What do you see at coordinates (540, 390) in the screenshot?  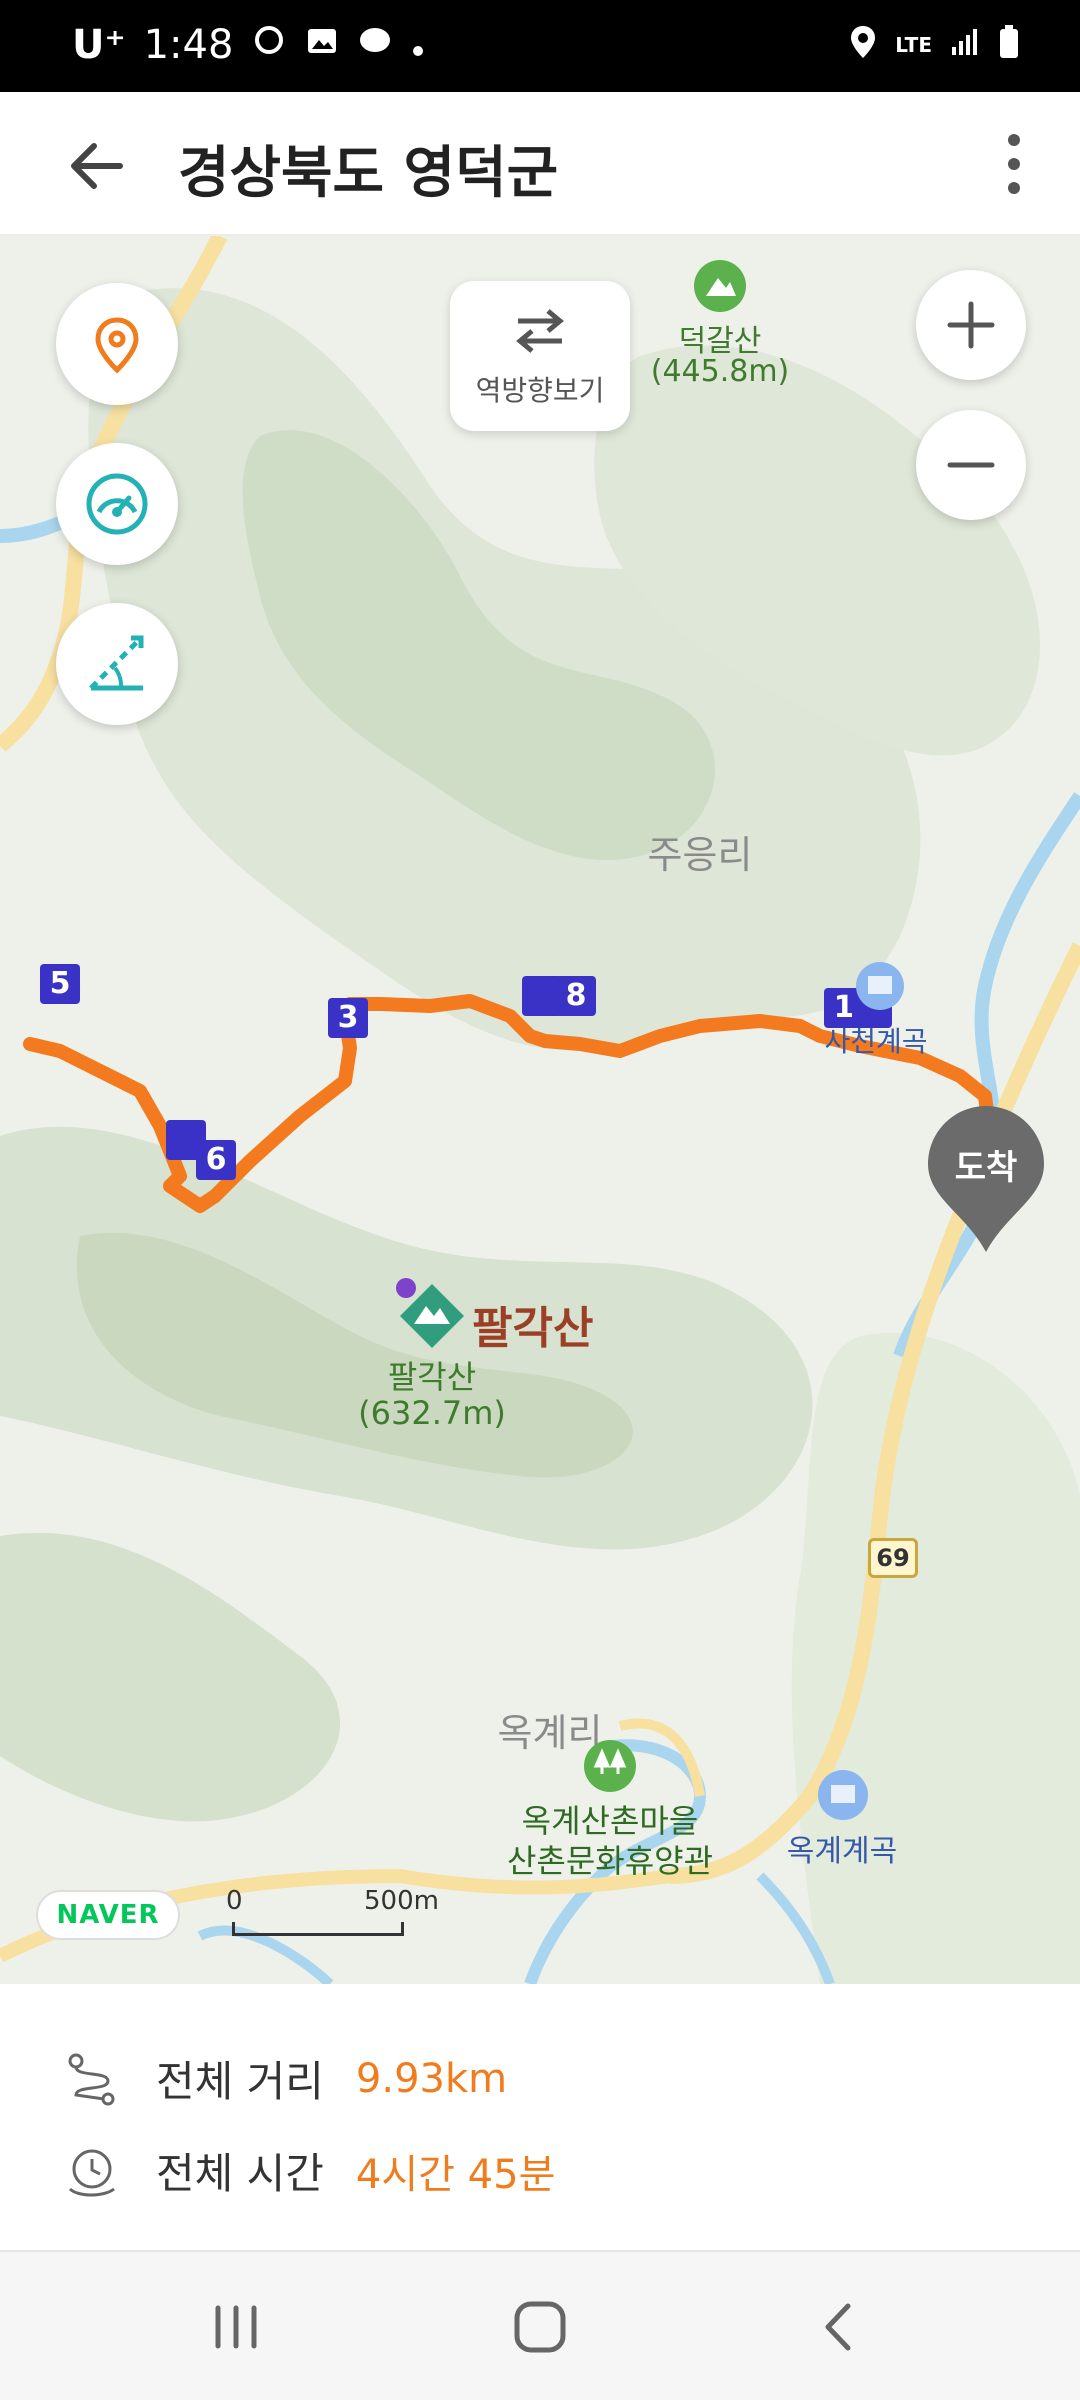 I see `reverse-direction-label: 역방향보기` at bounding box center [540, 390].